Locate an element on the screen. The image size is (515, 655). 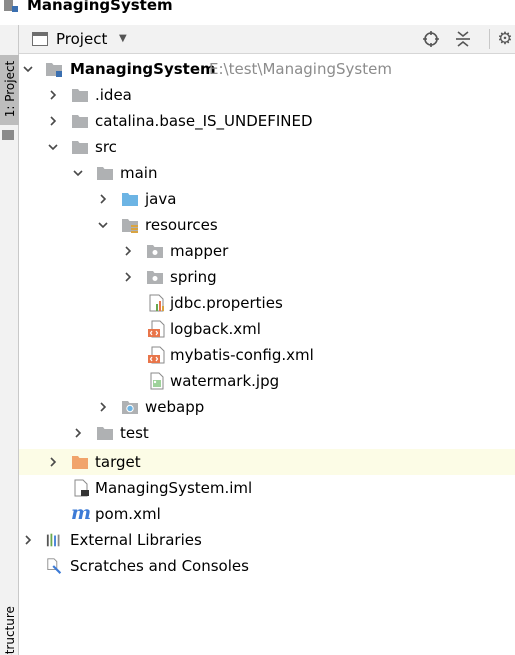
toolbar-divider is located at coordinates (489, 39).